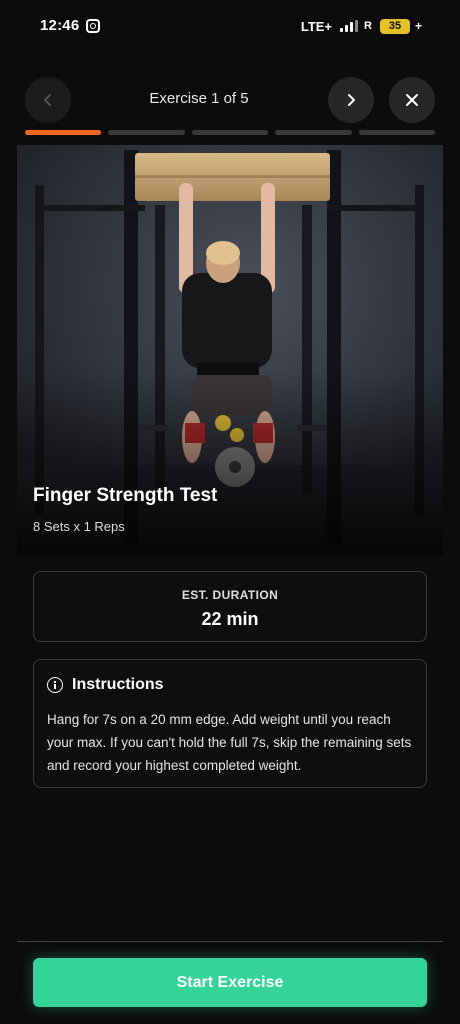  Describe the element at coordinates (93, 26) in the screenshot. I see `instagram-icon` at that location.